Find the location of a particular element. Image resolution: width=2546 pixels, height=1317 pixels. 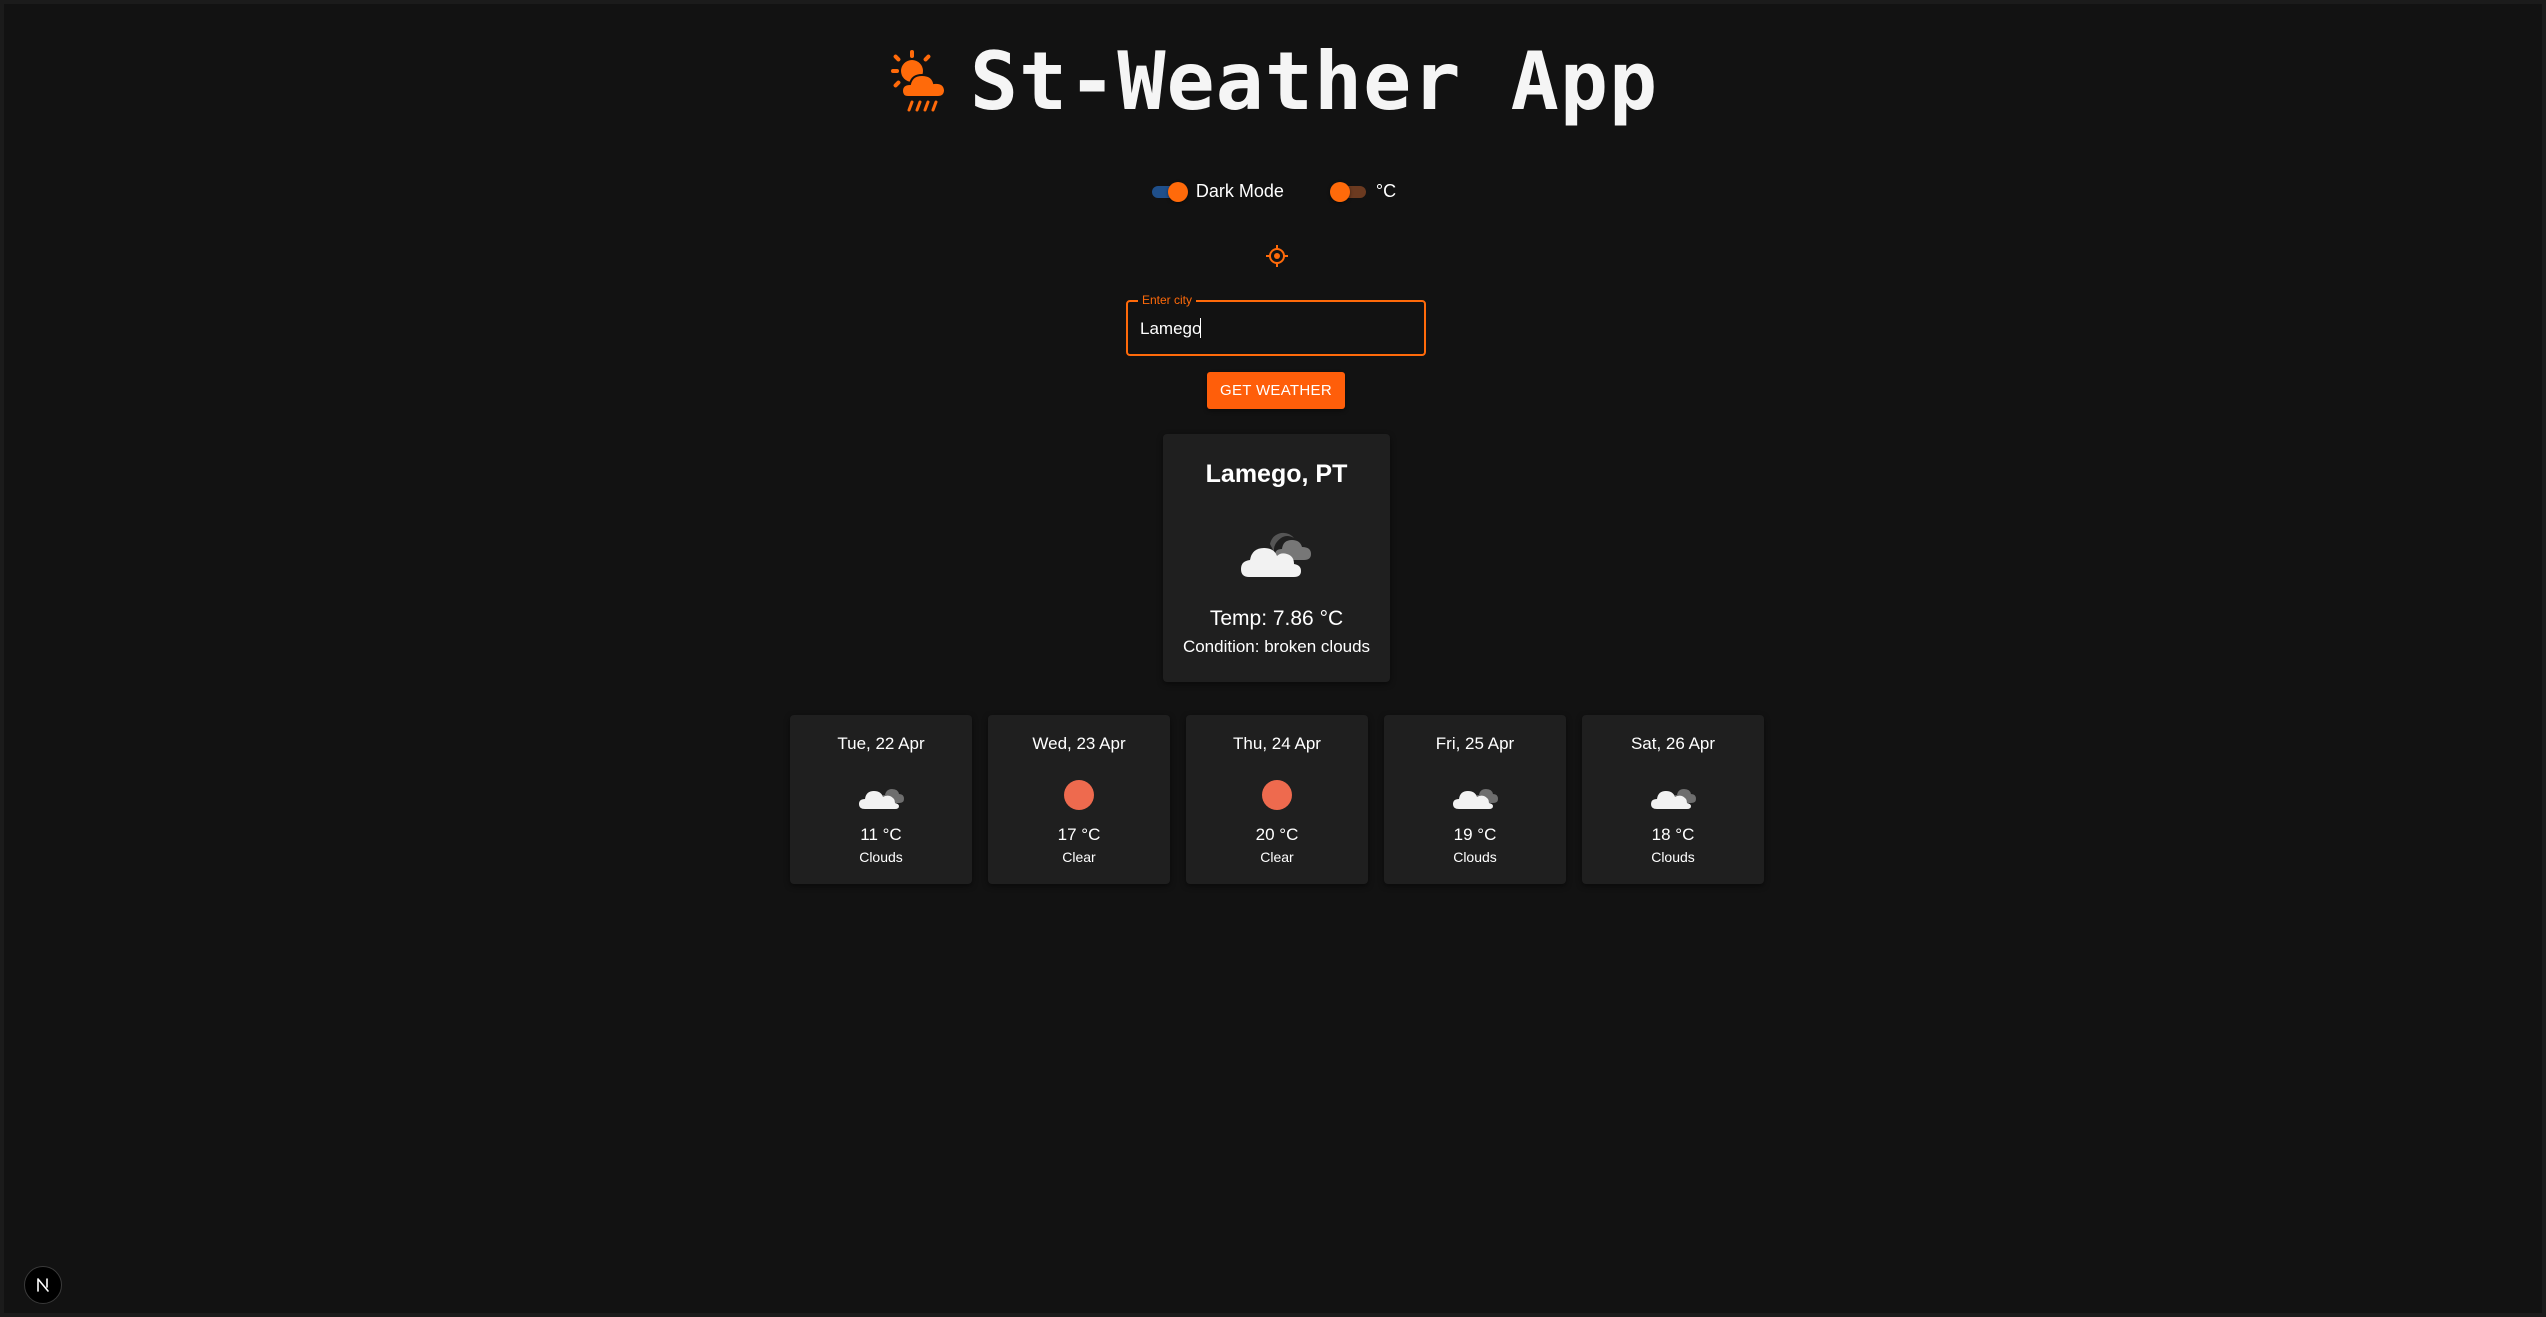

forecast-temp: 20 °C is located at coordinates (1277, 834).